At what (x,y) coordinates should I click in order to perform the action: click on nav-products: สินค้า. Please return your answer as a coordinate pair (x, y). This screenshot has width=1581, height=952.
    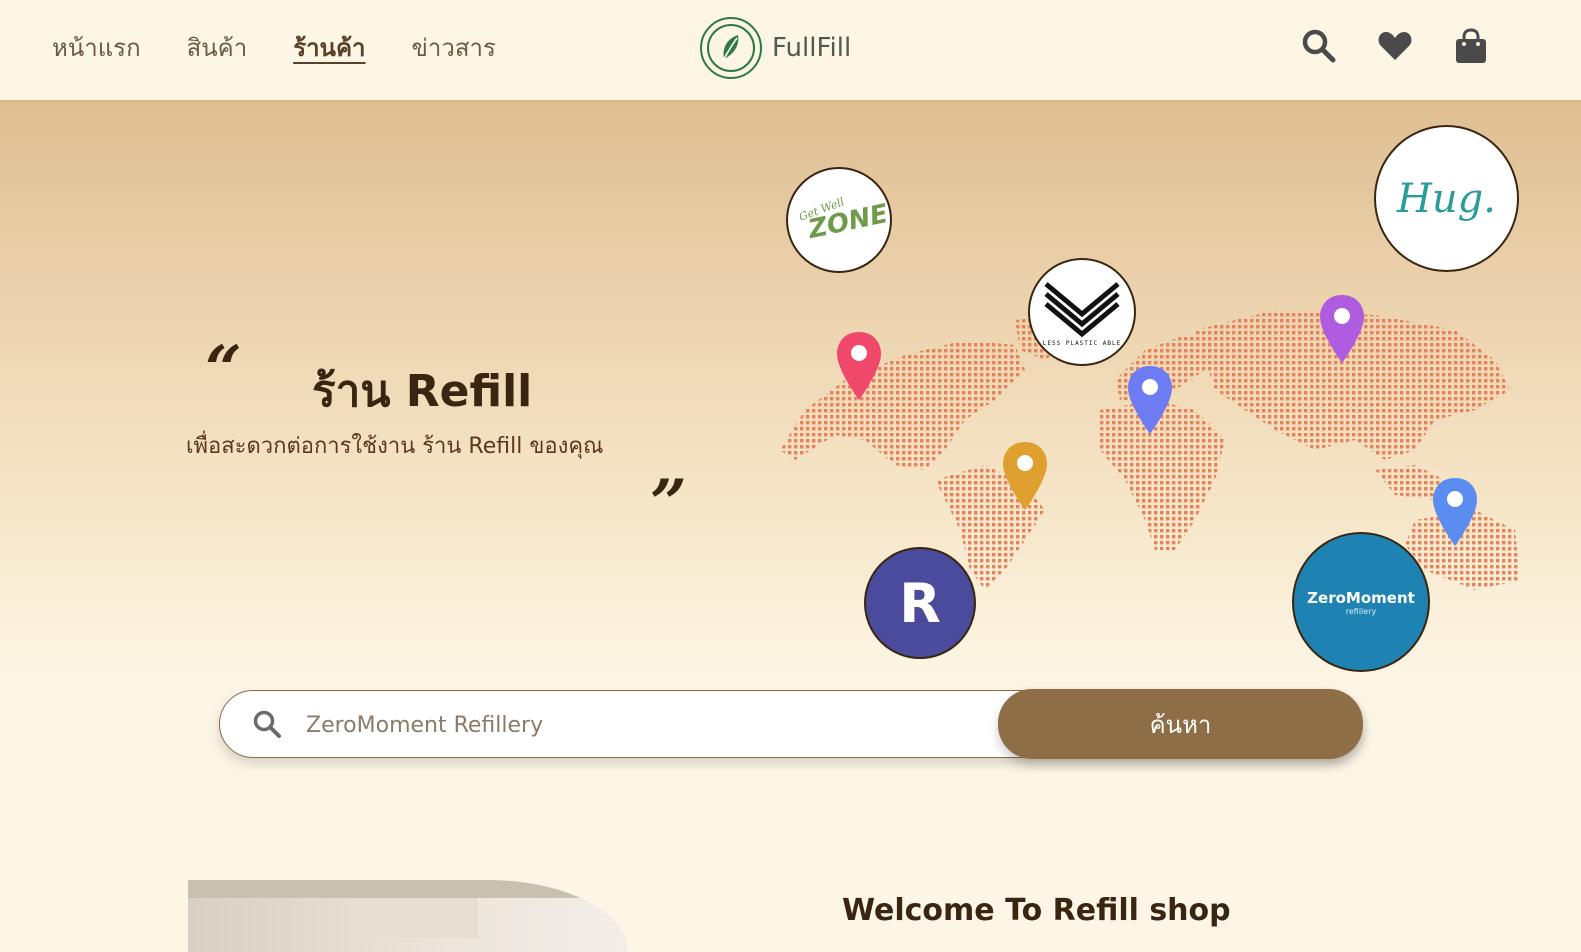
    Looking at the image, I should click on (217, 47).